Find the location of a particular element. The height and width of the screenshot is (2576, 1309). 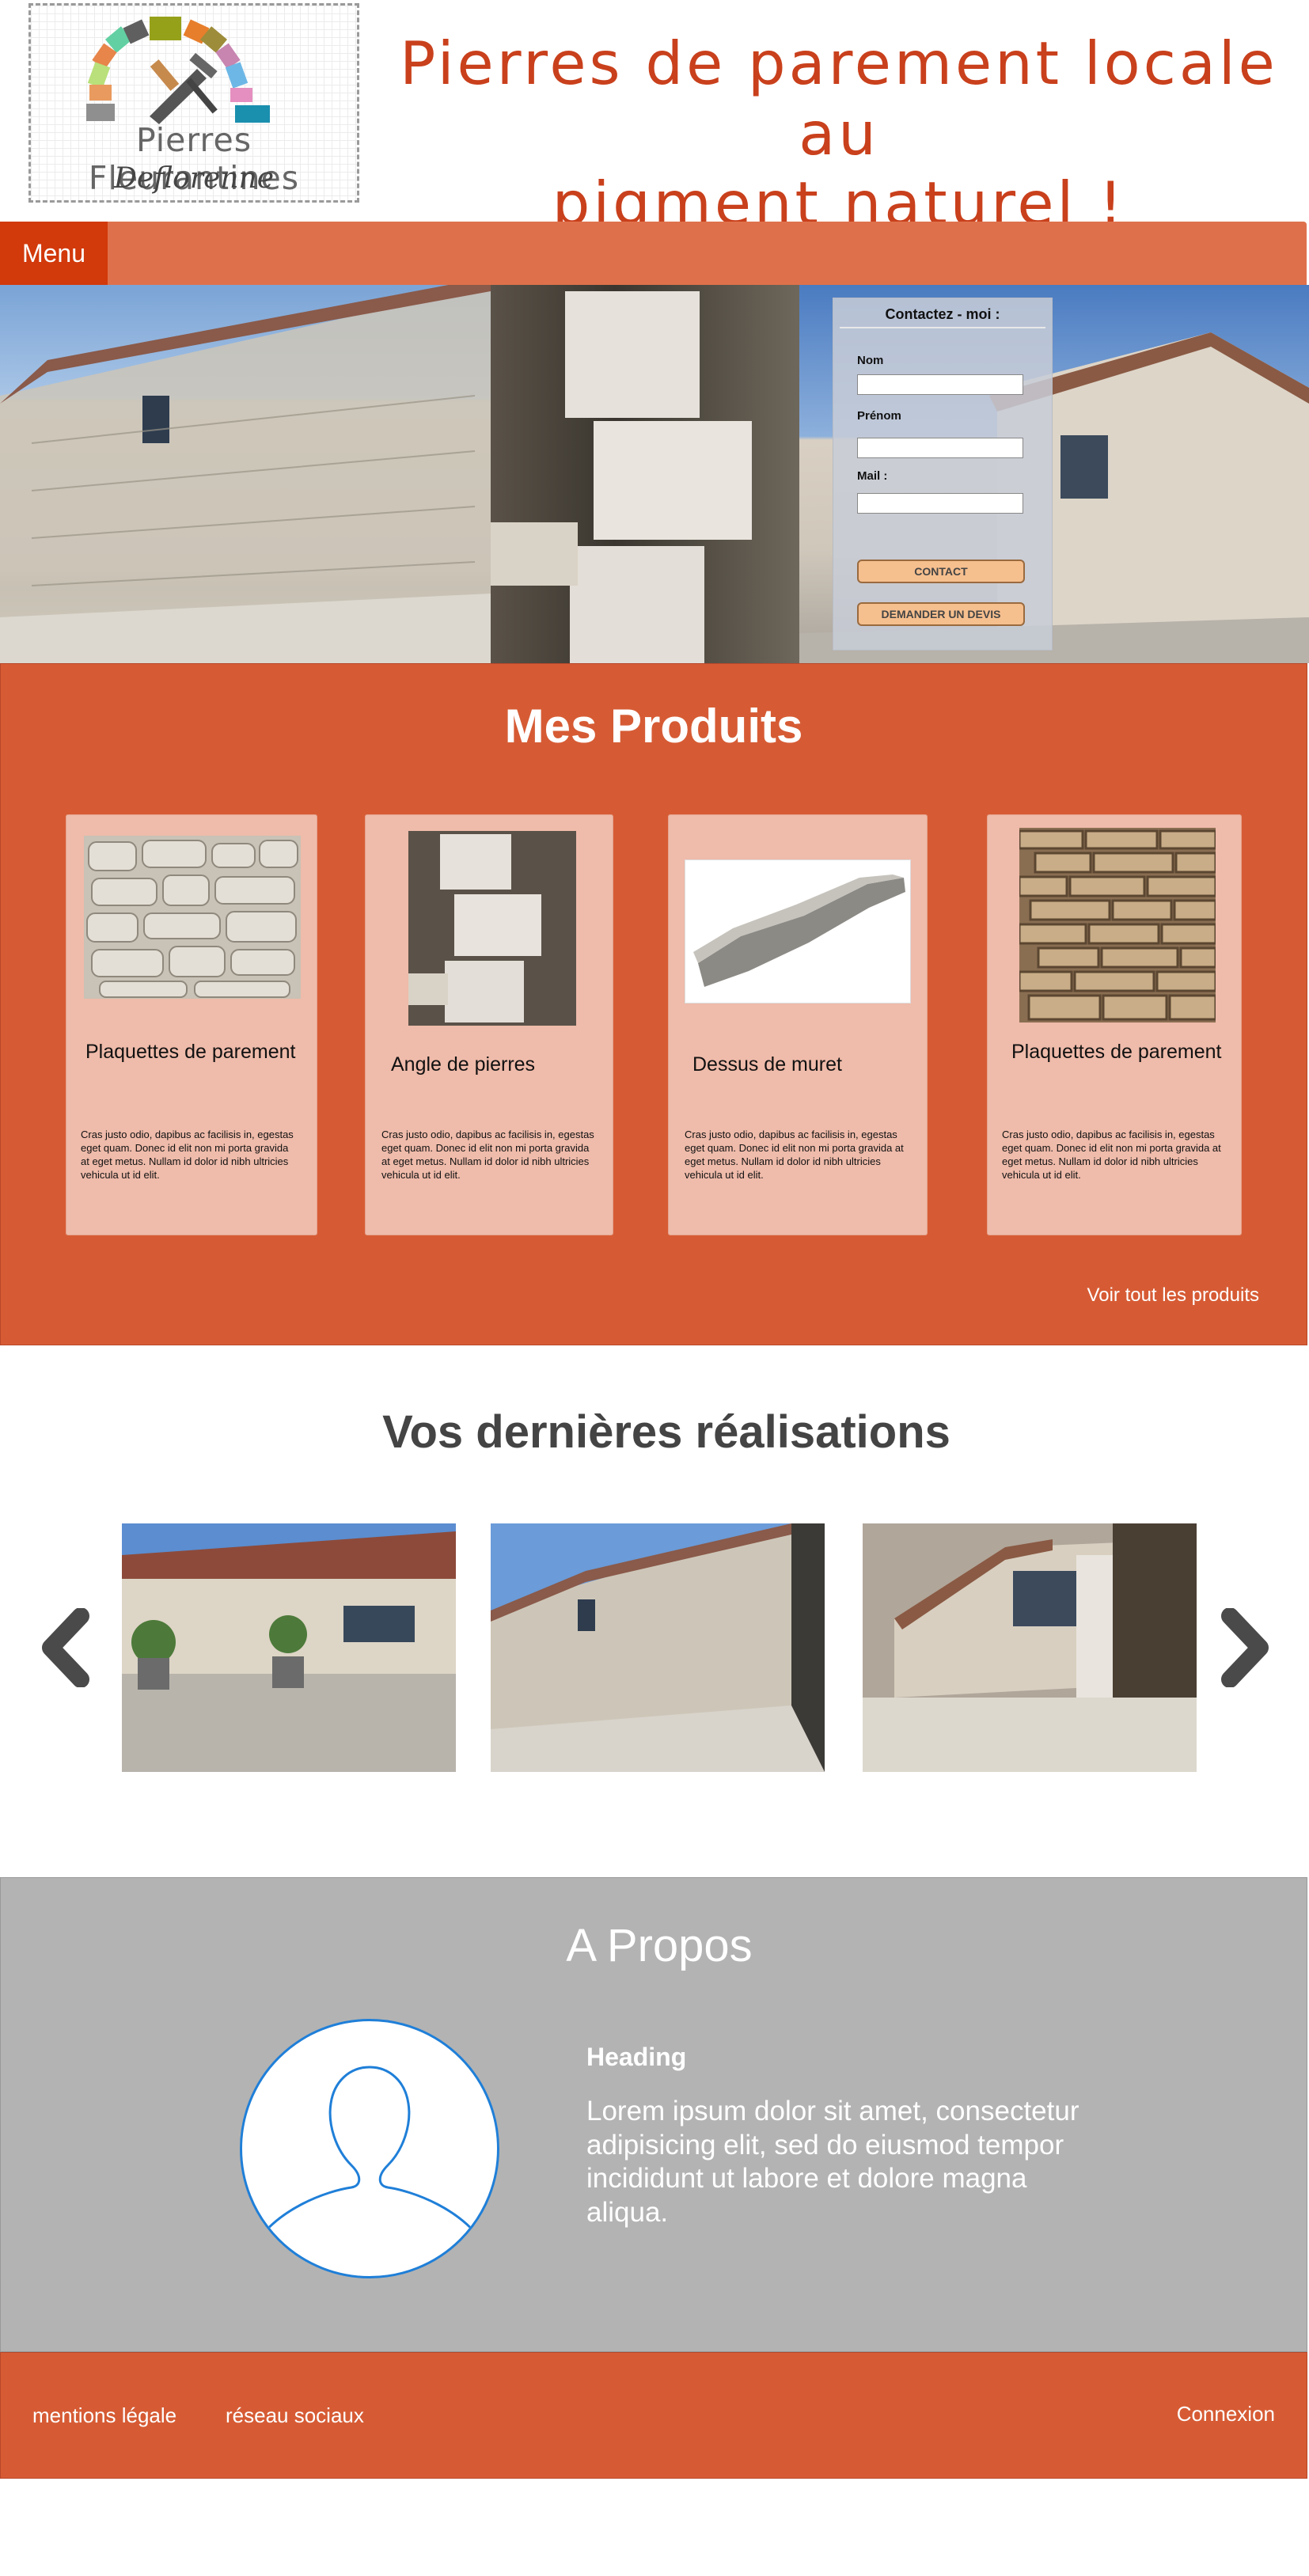

chevron-right-icon is located at coordinates (1245, 1647).